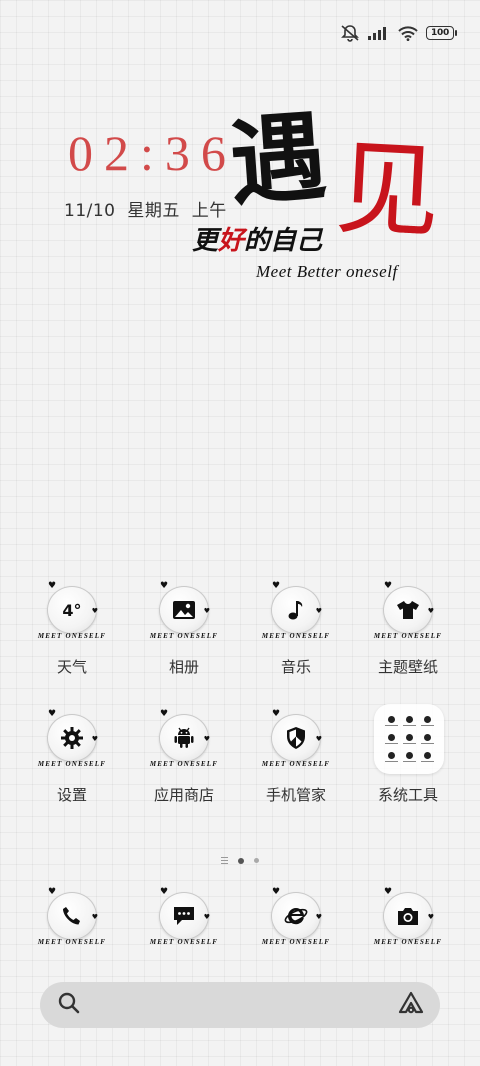  I want to click on browser-icon, so click(296, 916).